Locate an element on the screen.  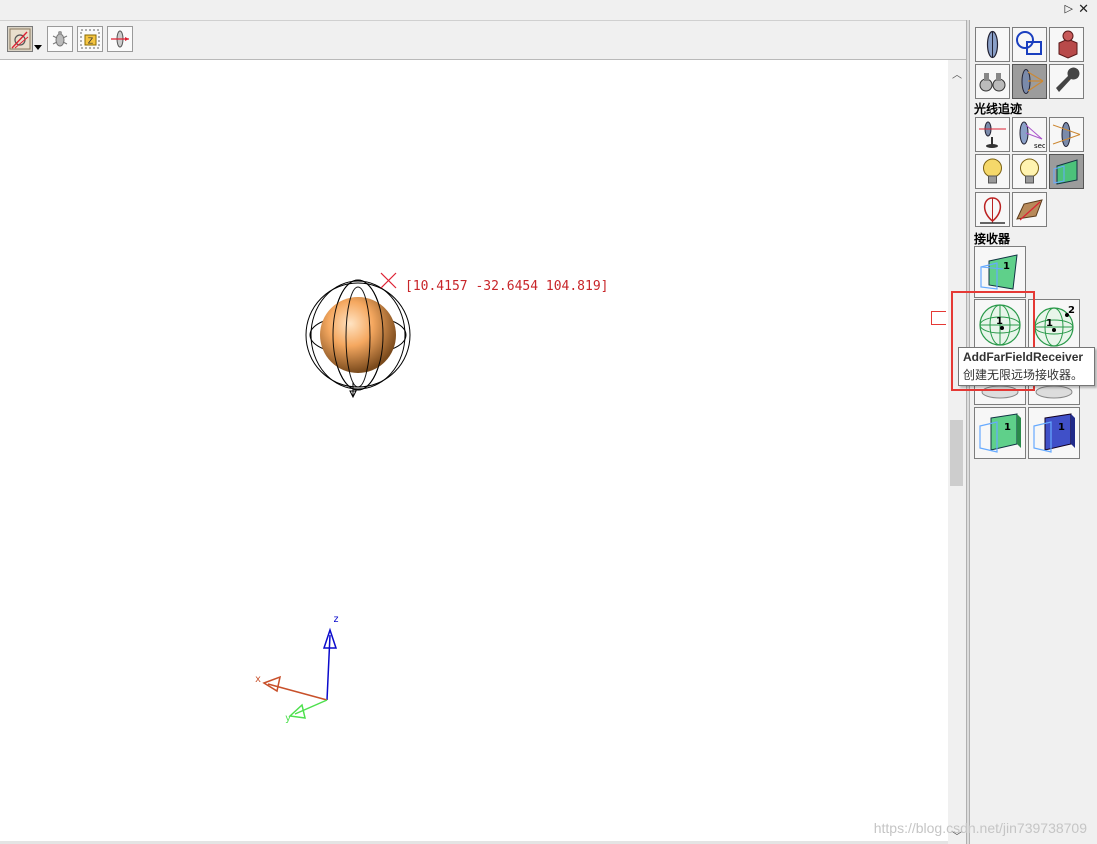
solids-icon is located at coordinates (1068, 44).